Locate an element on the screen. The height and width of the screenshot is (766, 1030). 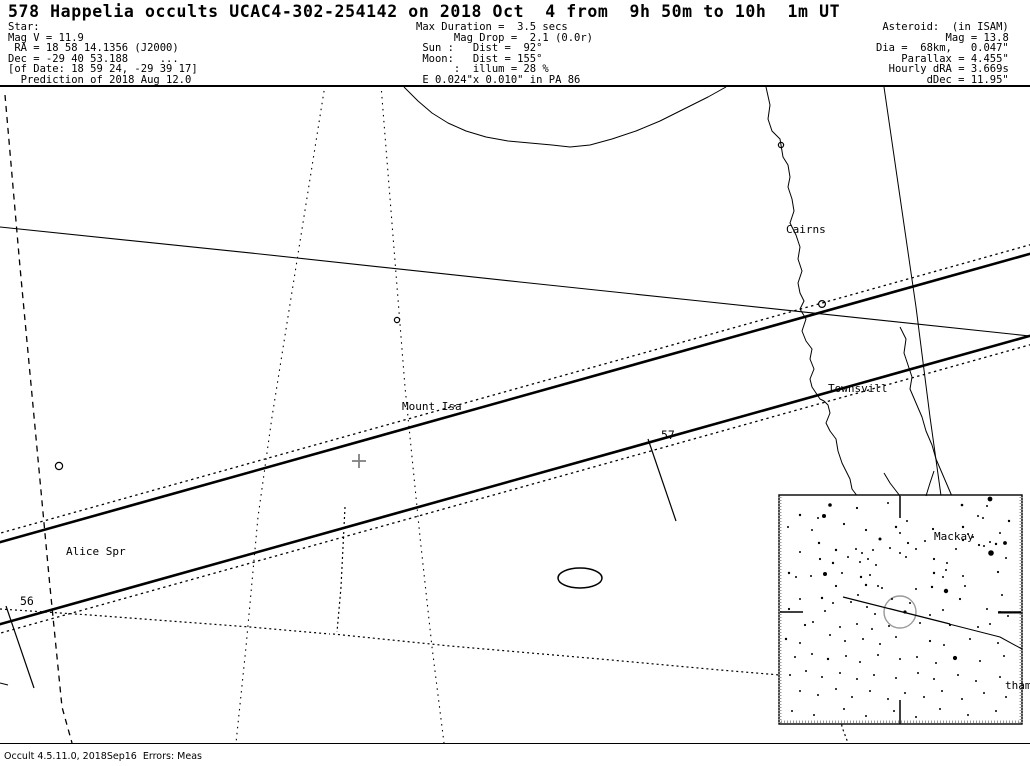
city-marker-mount-isa is located at coordinates (397, 320).